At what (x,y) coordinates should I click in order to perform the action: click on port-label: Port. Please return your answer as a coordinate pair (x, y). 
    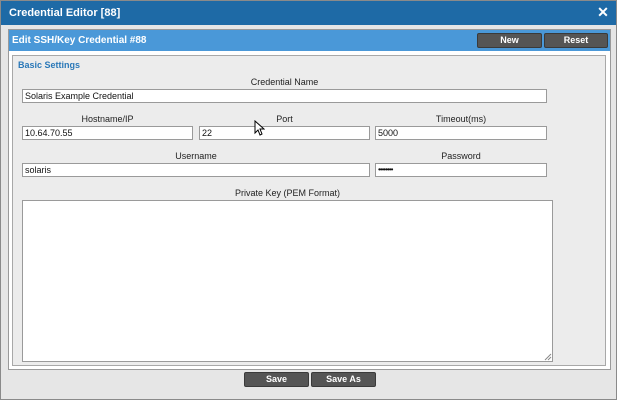
    Looking at the image, I should click on (284, 119).